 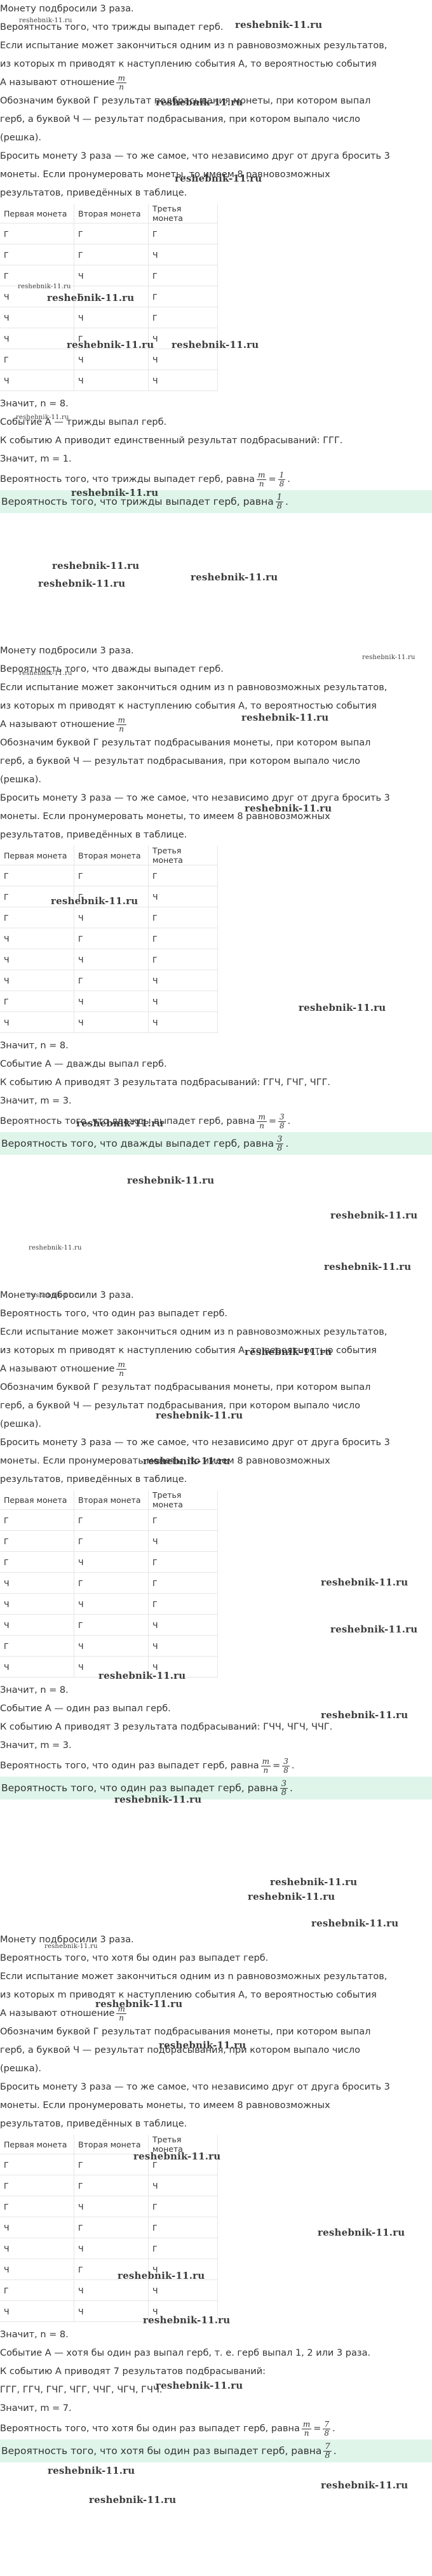 I want to click on probability-value: 38, so click(x=286, y=1766).